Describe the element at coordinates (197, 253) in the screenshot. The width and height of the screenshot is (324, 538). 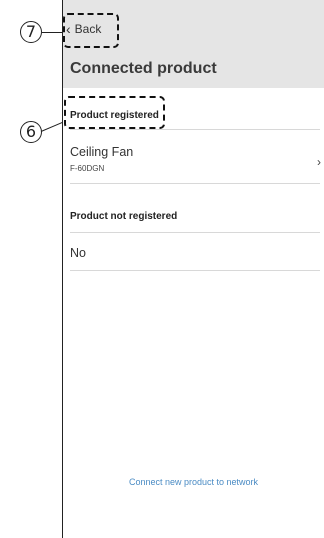
I see `list-item-not-registered: No` at that location.